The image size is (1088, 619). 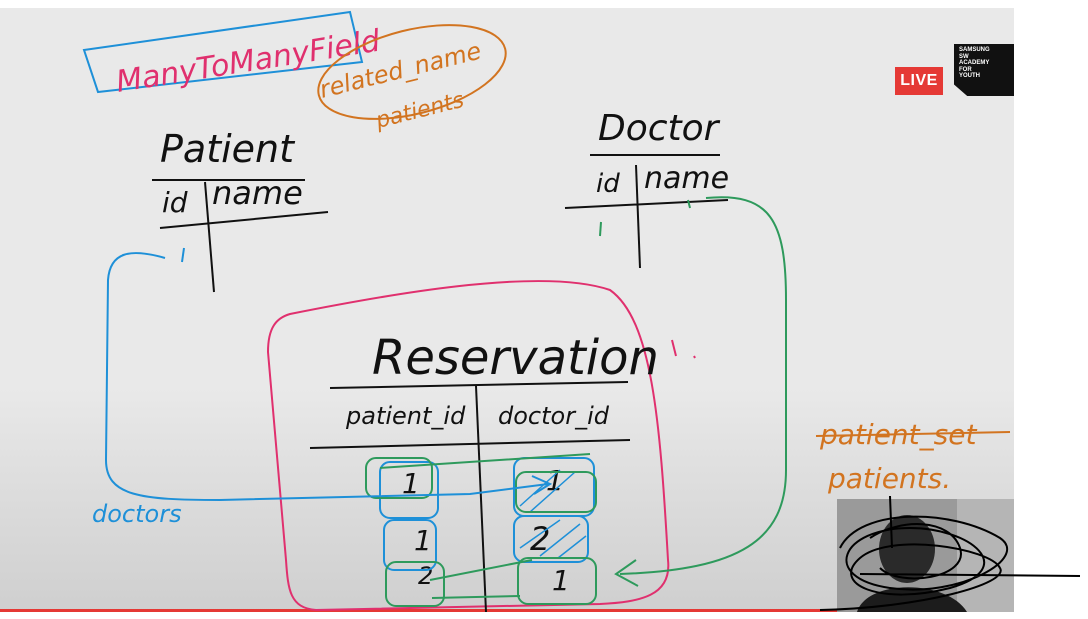 I want to click on reservation-header-line, so click(x=470, y=444).